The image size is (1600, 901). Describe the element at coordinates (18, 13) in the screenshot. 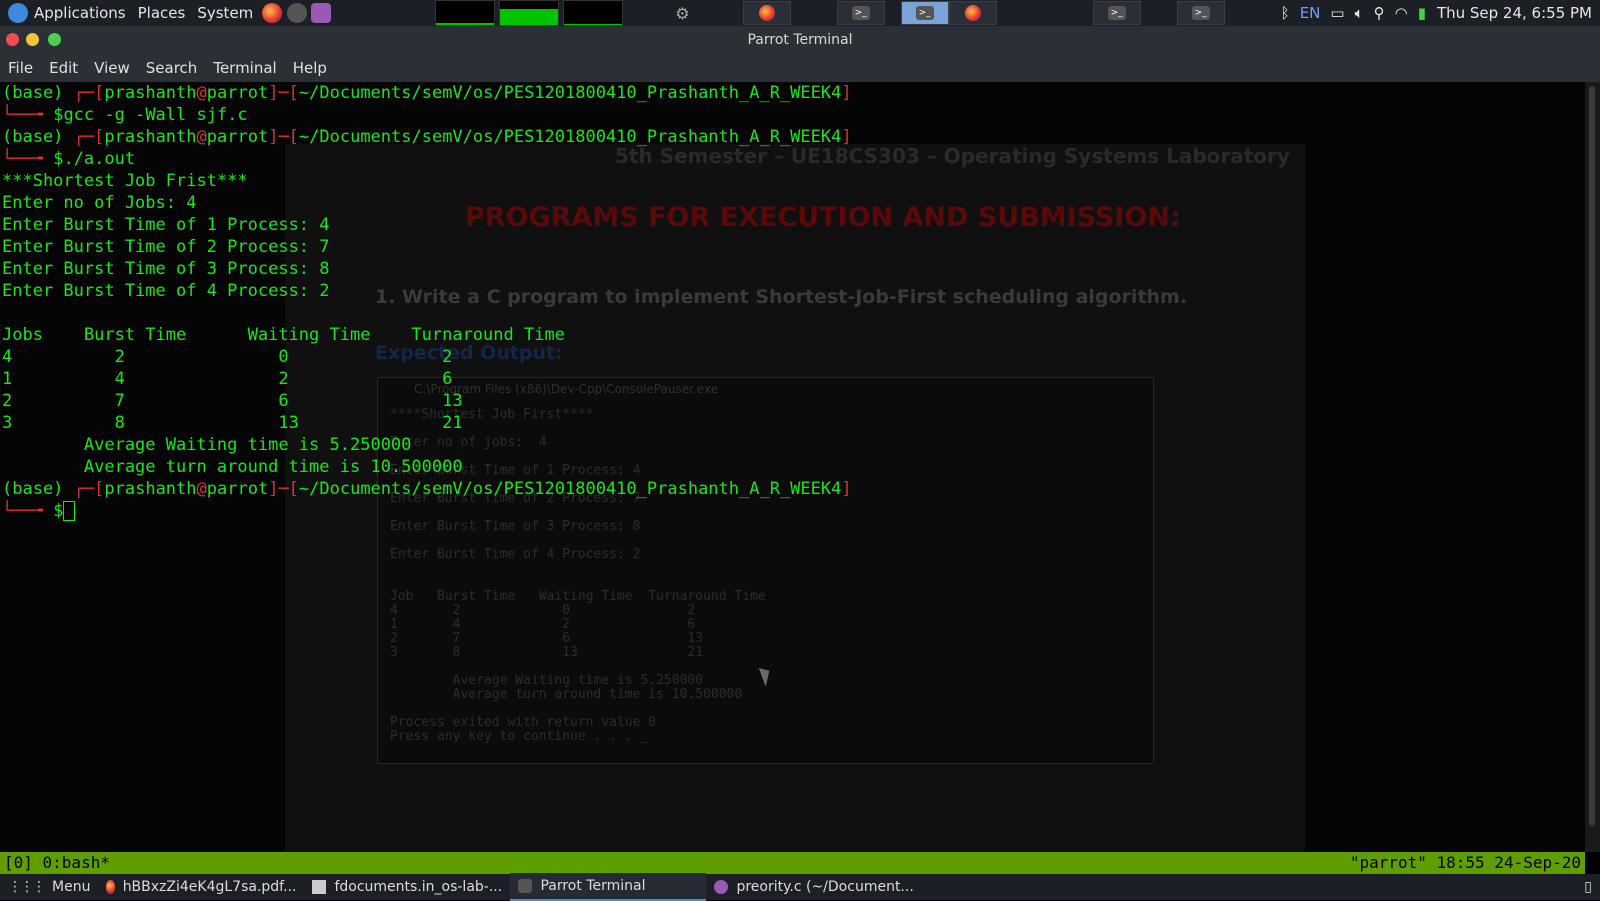

I see `parrot-logo-icon` at that location.